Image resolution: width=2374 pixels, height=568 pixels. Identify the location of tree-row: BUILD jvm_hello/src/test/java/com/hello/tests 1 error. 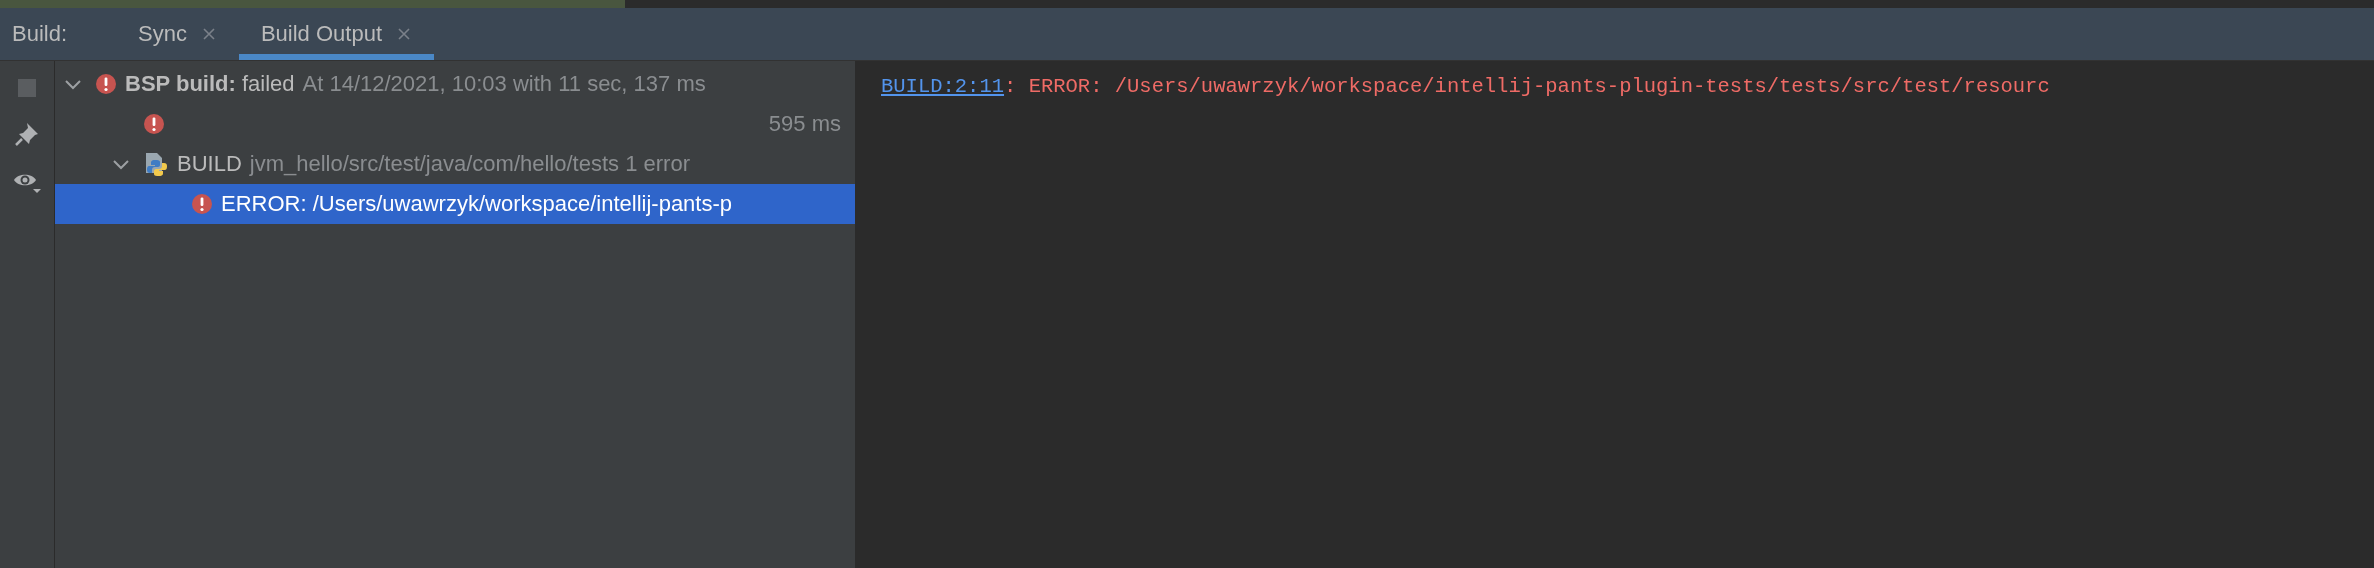
(455, 164).